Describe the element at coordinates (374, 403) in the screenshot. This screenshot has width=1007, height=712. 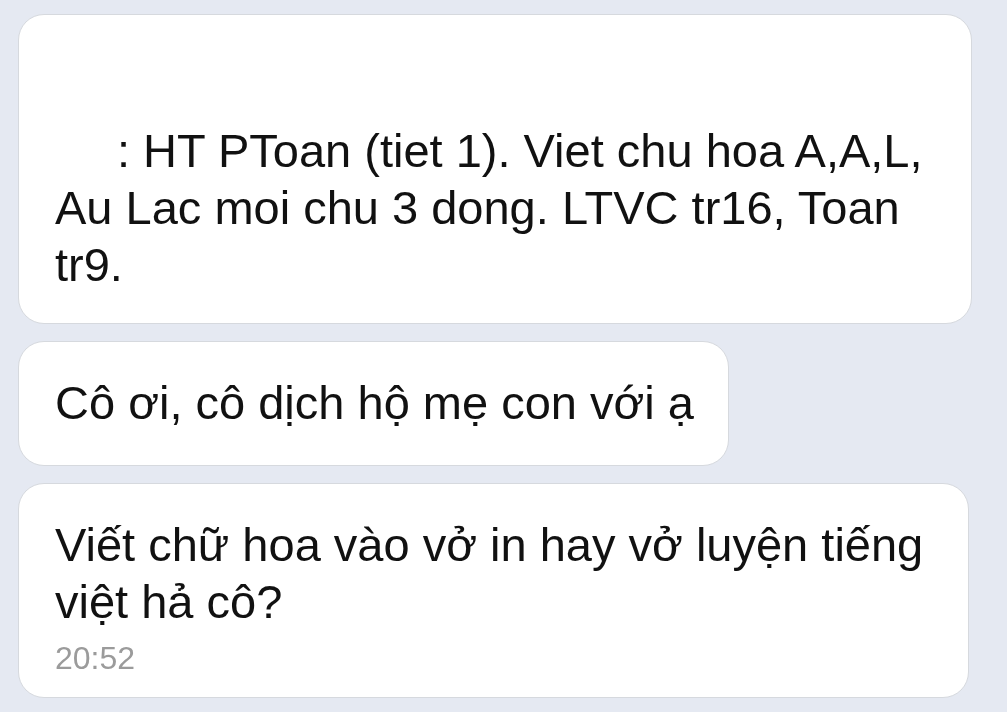
I see `message-text: Cô ơi, cô dịch hộ mẹ con với ạ` at that location.